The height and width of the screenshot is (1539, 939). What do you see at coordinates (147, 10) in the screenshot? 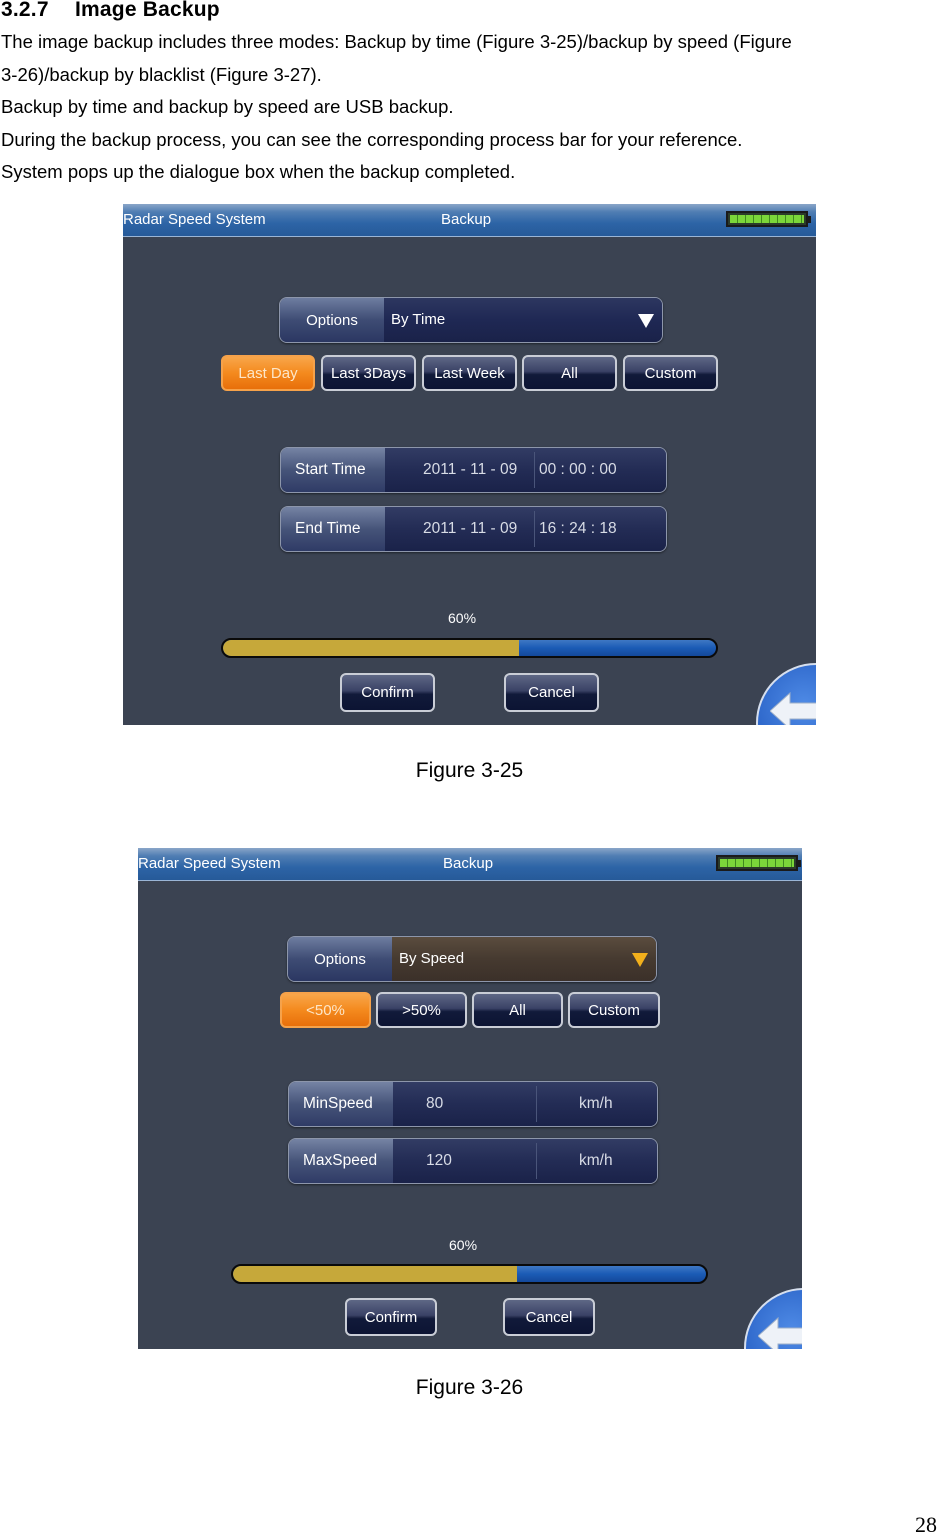
I see `section-title: Image Backup` at bounding box center [147, 10].